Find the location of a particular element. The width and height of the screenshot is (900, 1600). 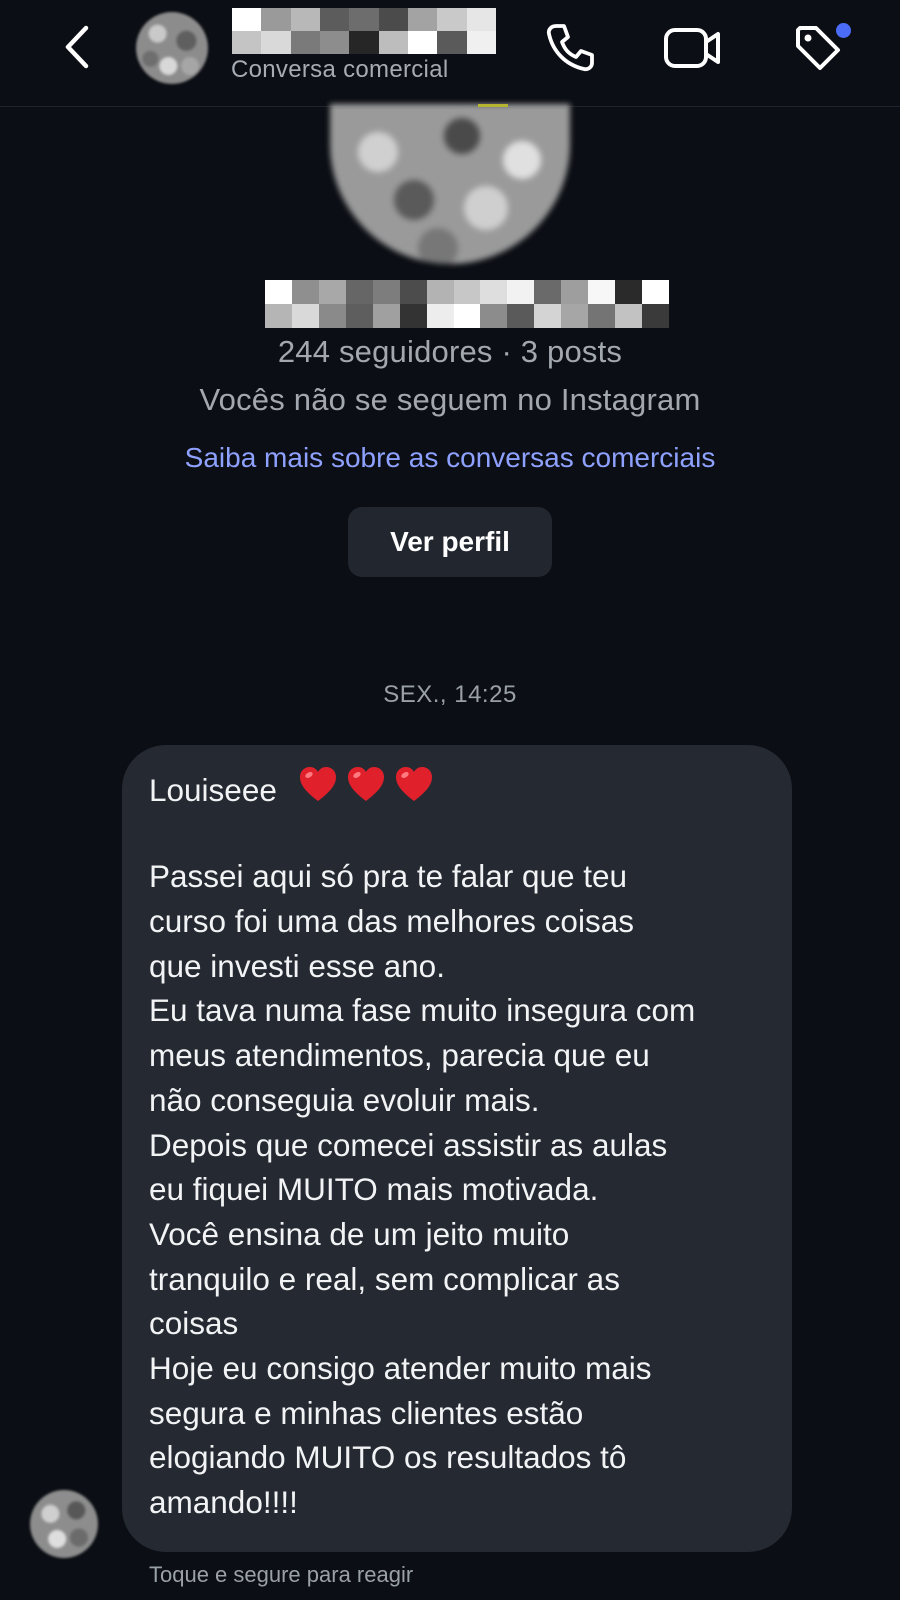

heart-emojis is located at coordinates (370, 791).